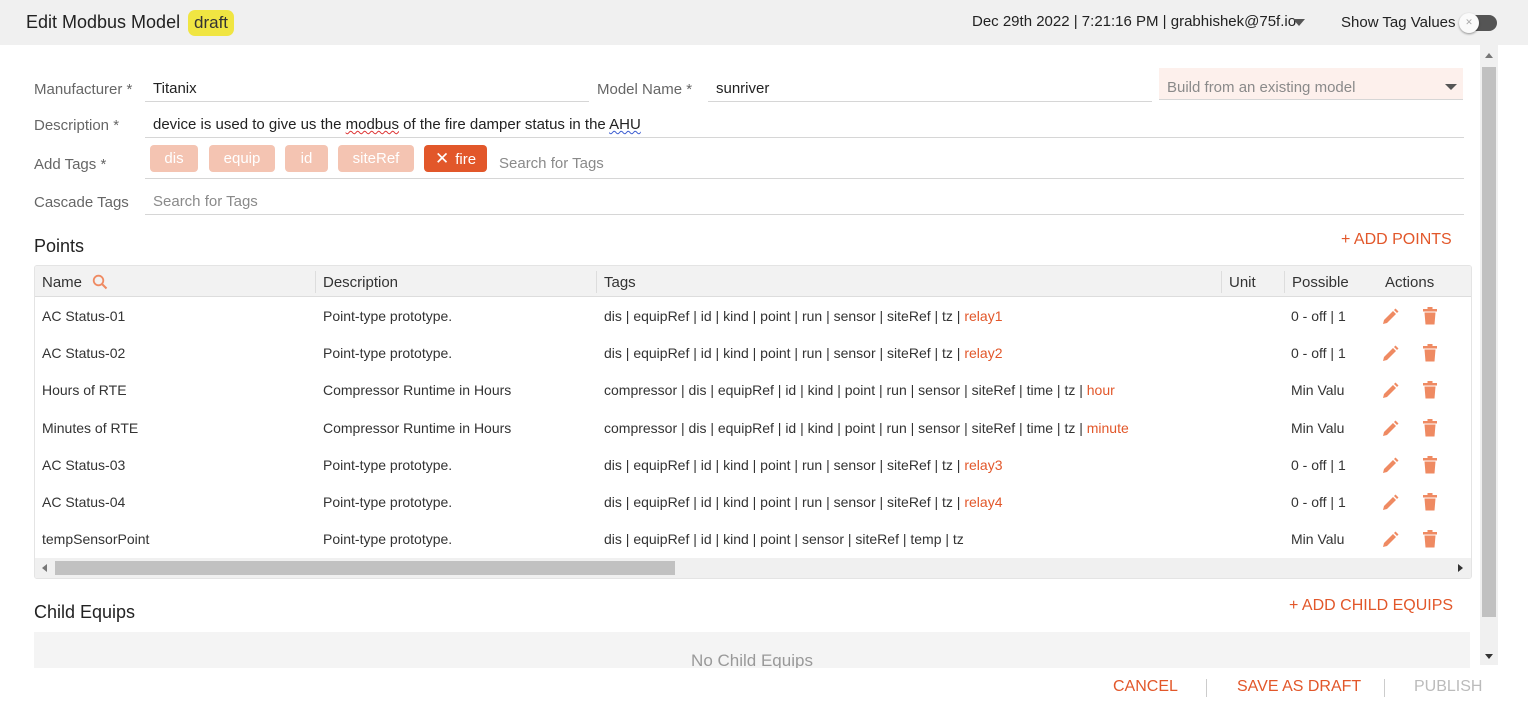 The width and height of the screenshot is (1528, 710). Describe the element at coordinates (1489, 656) in the screenshot. I see `scroll-down-arrow` at that location.